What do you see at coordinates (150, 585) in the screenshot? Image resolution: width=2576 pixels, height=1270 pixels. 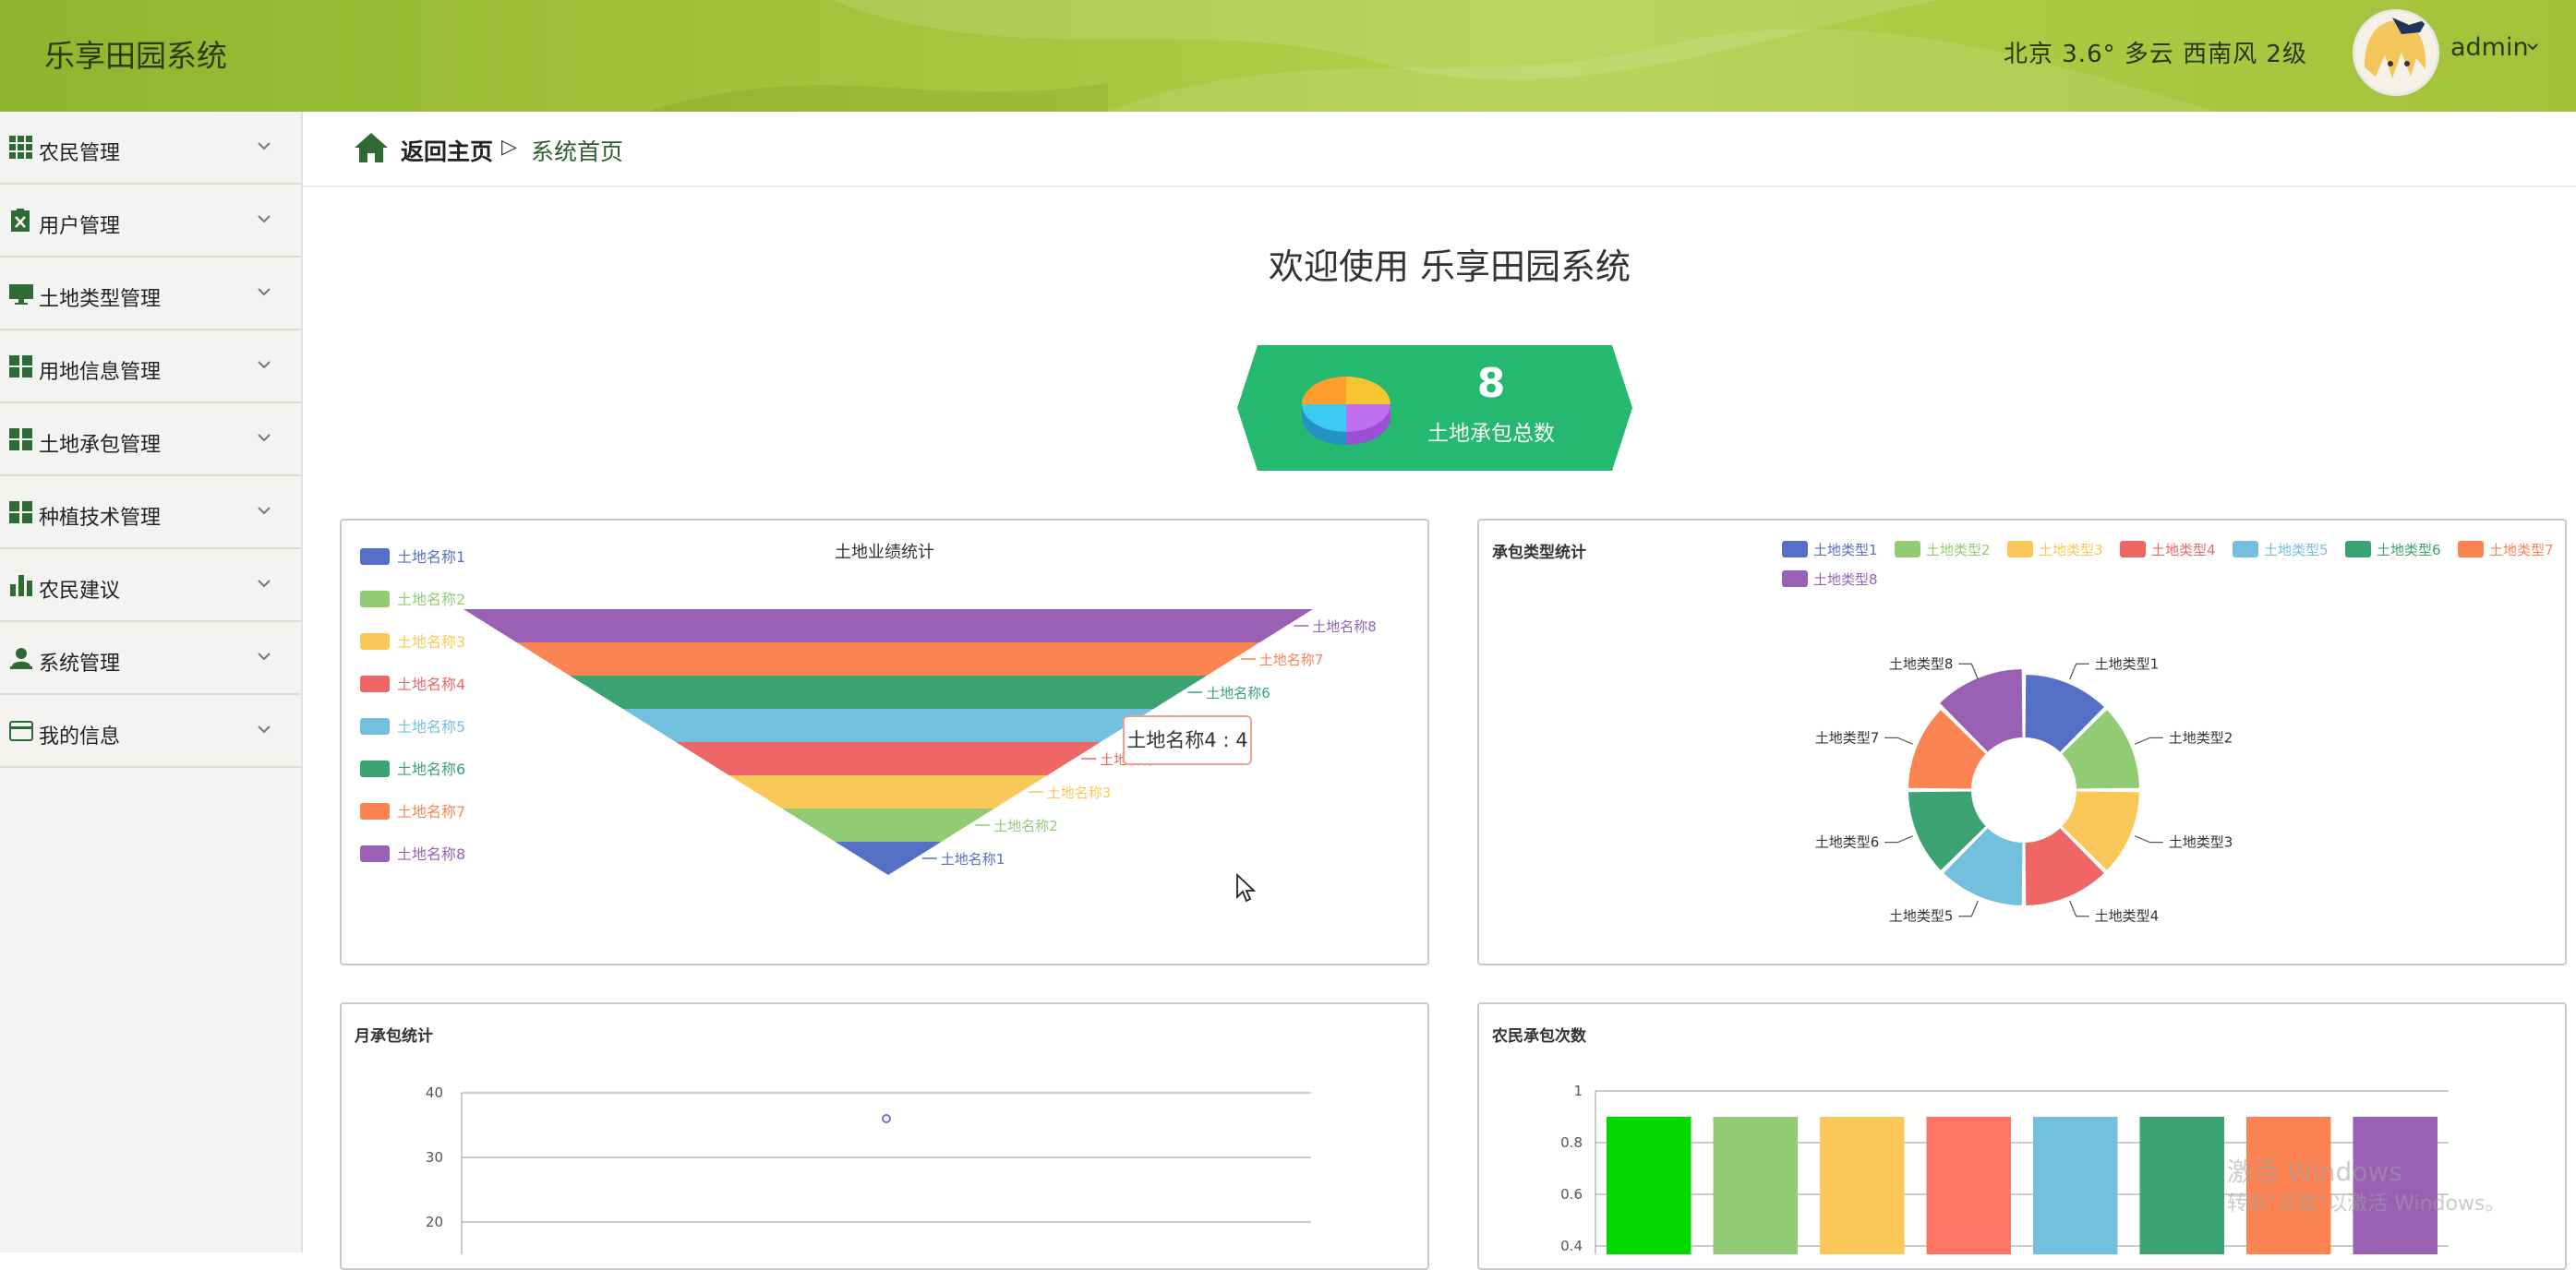 I see `sidebar-item-farmer-suggestion: 农民建议` at bounding box center [150, 585].